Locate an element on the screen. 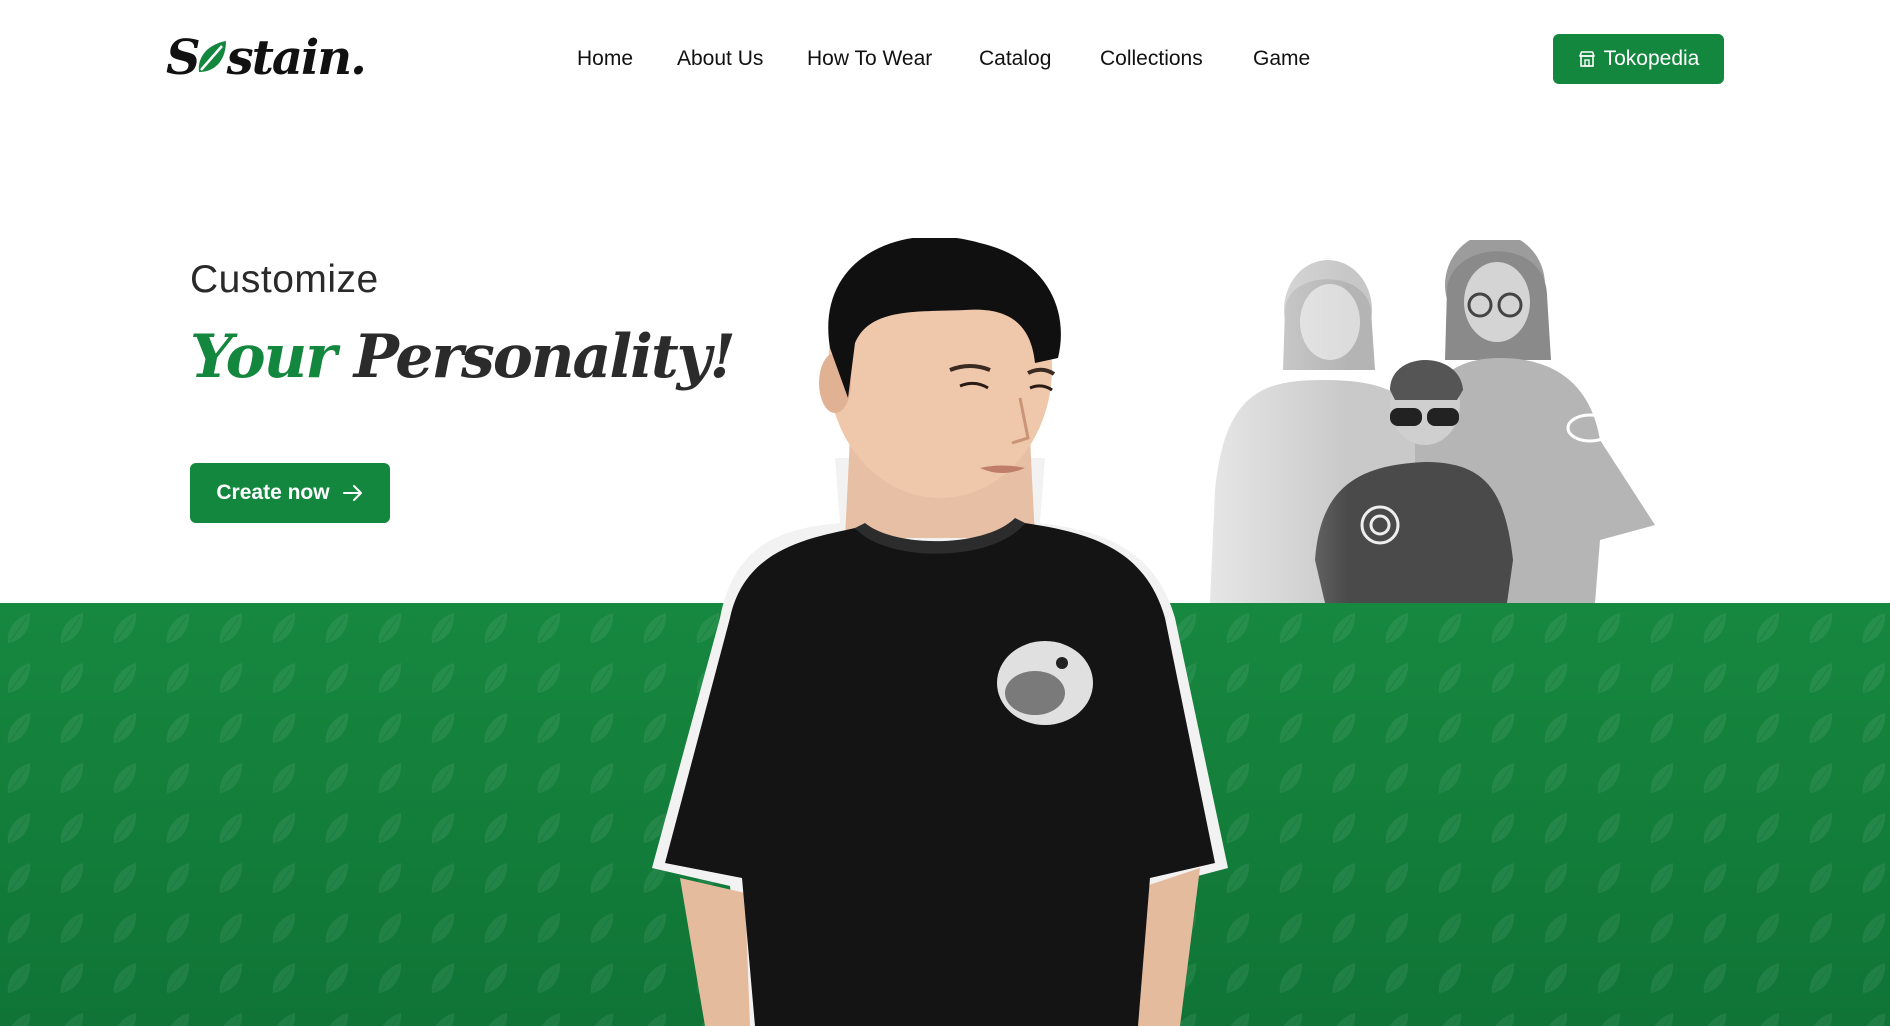 The width and height of the screenshot is (1890, 1026). leaf-logo-icon is located at coordinates (212, 58).